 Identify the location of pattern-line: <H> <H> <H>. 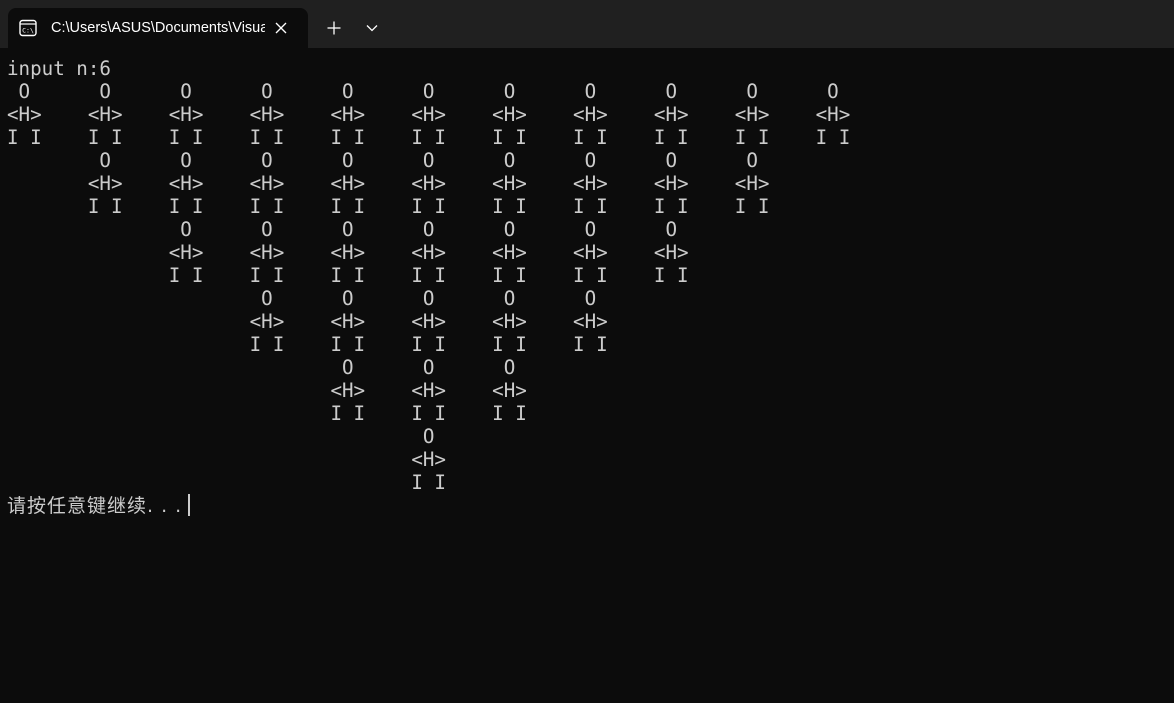
(267, 390).